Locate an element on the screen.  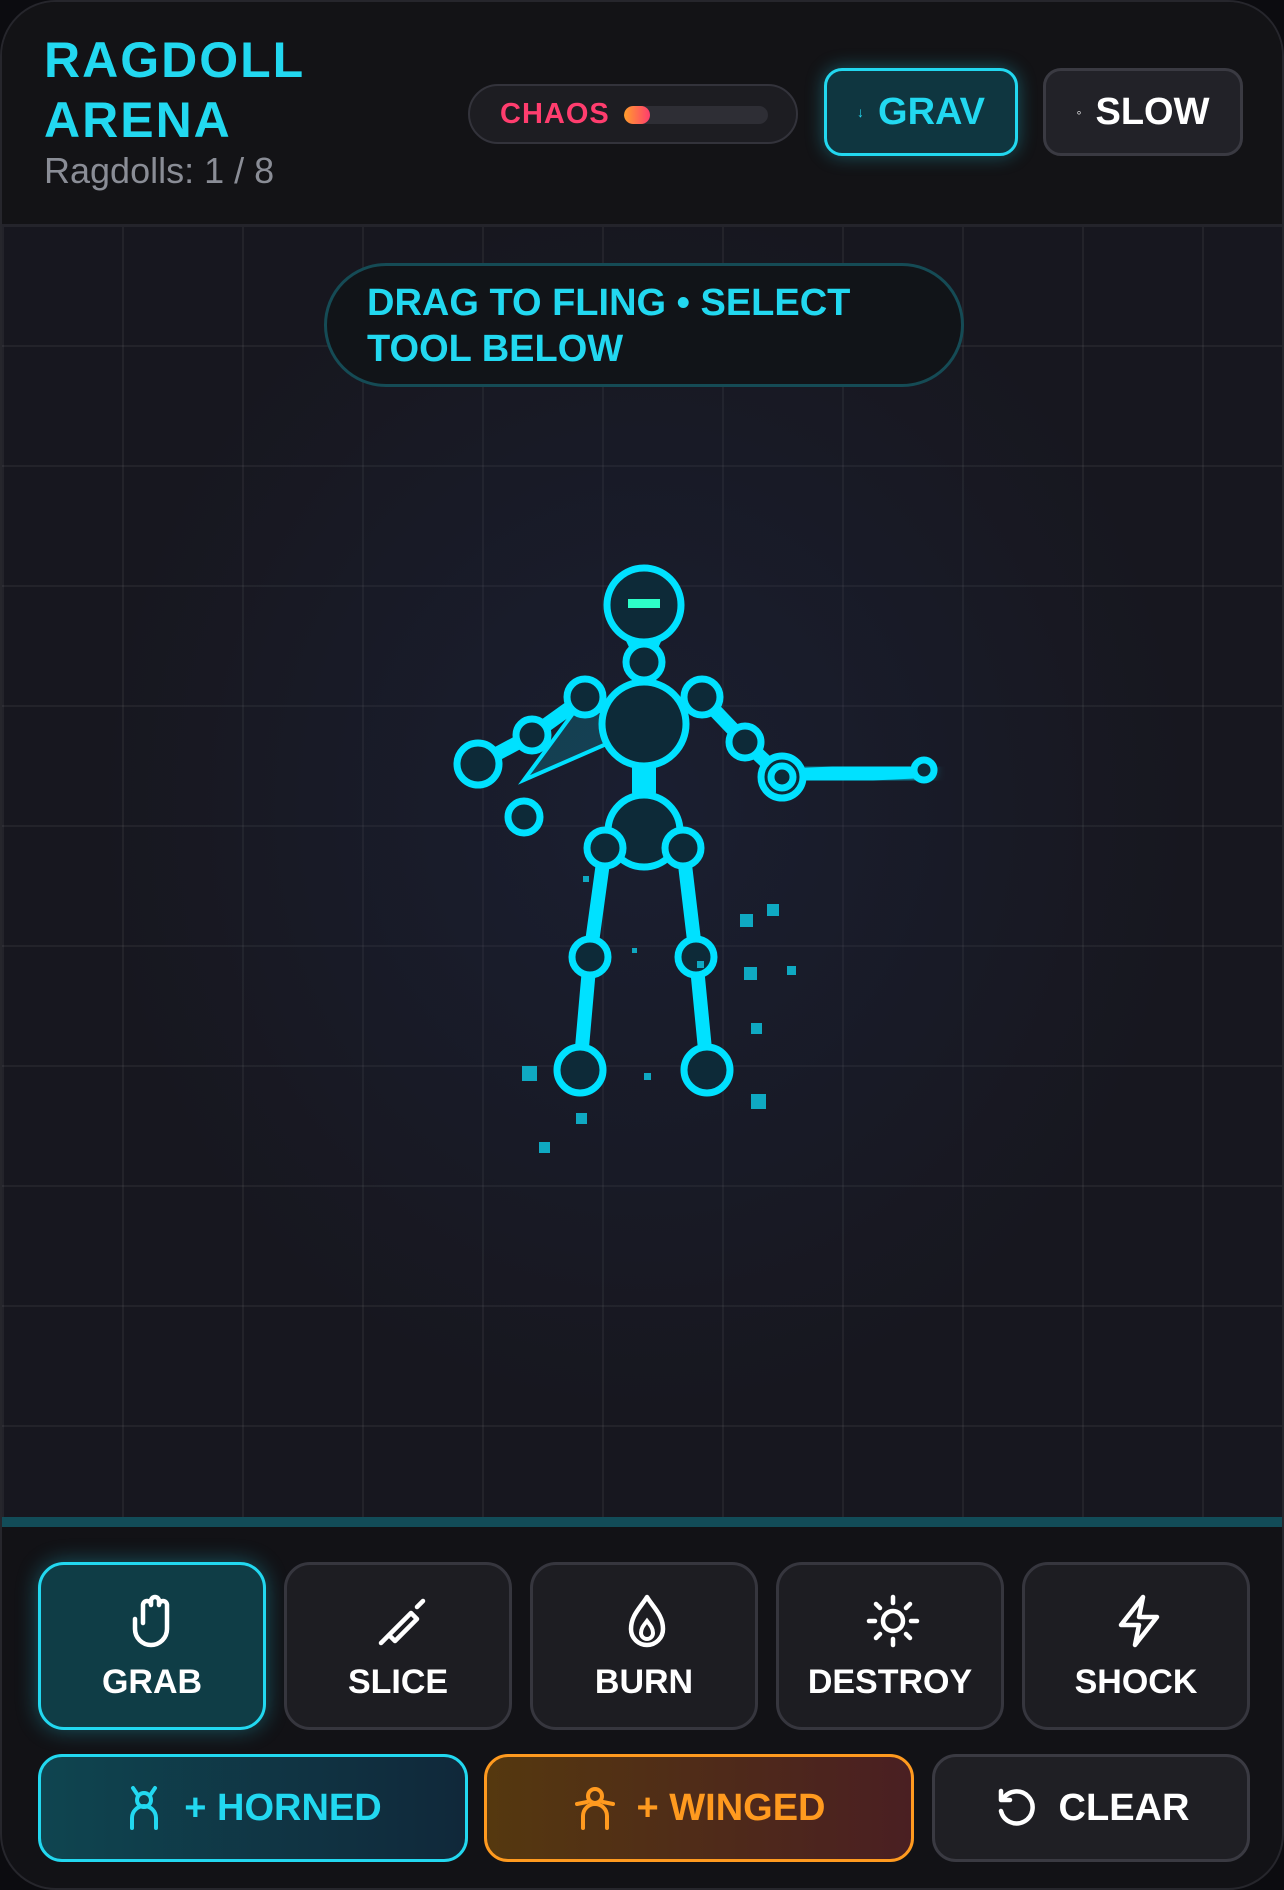
tool-destroy-label: DESTROY is located at coordinates (890, 1682).